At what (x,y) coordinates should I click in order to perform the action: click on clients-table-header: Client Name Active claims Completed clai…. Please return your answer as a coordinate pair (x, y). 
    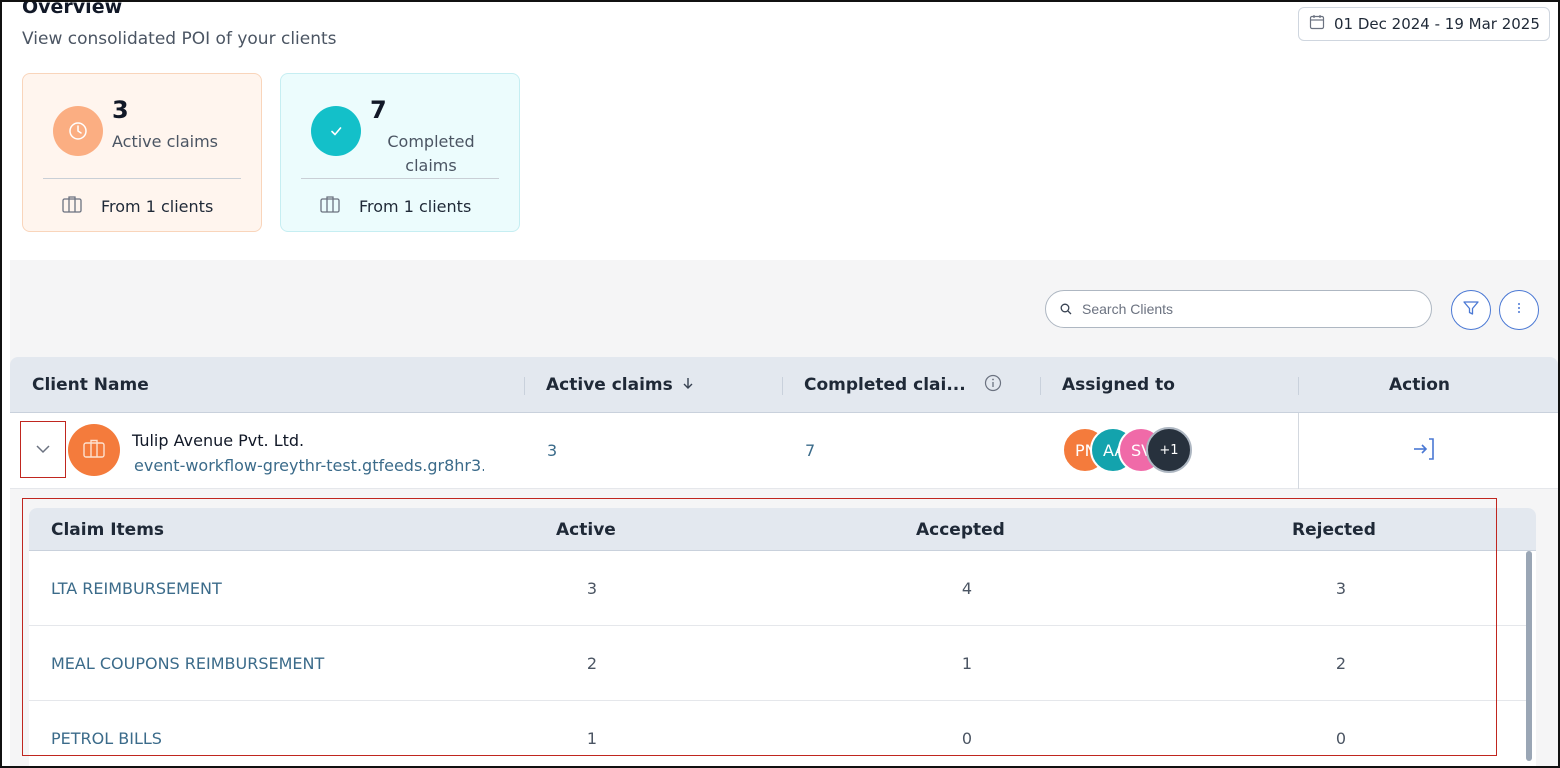
    Looking at the image, I should click on (784, 385).